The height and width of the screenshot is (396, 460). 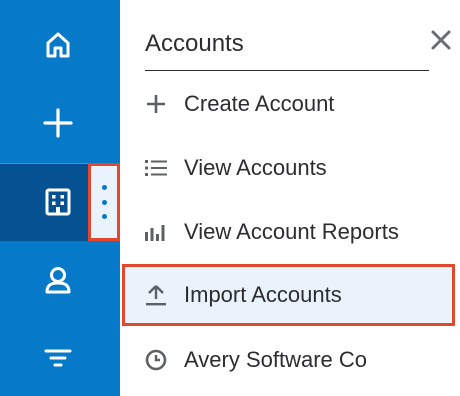 I want to click on title-divider, so click(x=287, y=70).